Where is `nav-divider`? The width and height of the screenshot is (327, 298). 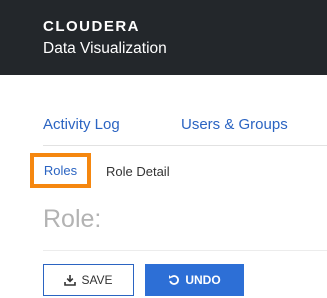
nav-divider is located at coordinates (185, 145).